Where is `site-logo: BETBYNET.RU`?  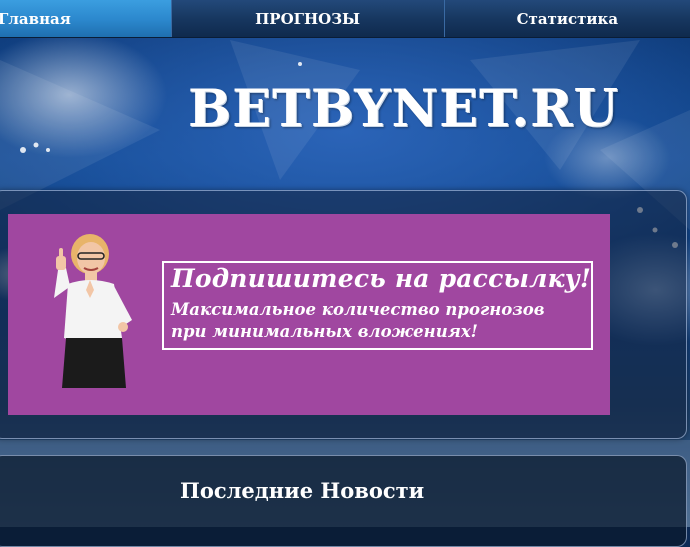 site-logo: BETBYNET.RU is located at coordinates (413, 109).